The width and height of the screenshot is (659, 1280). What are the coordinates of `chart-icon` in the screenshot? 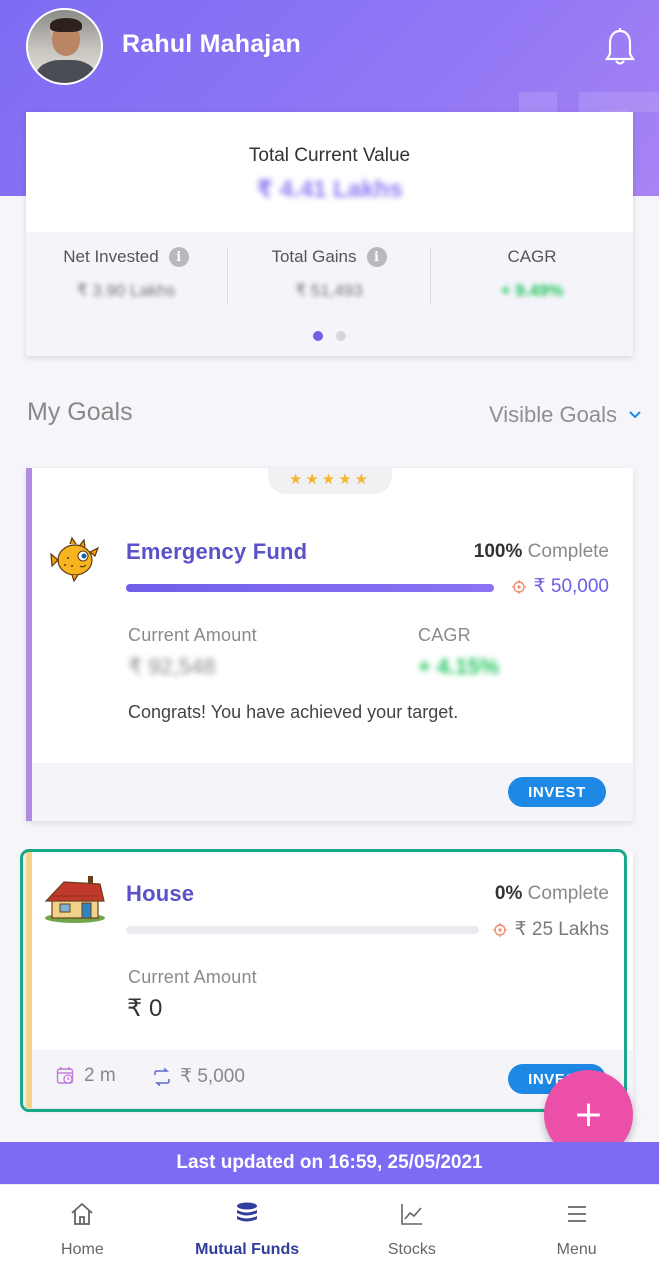 It's located at (411, 1214).